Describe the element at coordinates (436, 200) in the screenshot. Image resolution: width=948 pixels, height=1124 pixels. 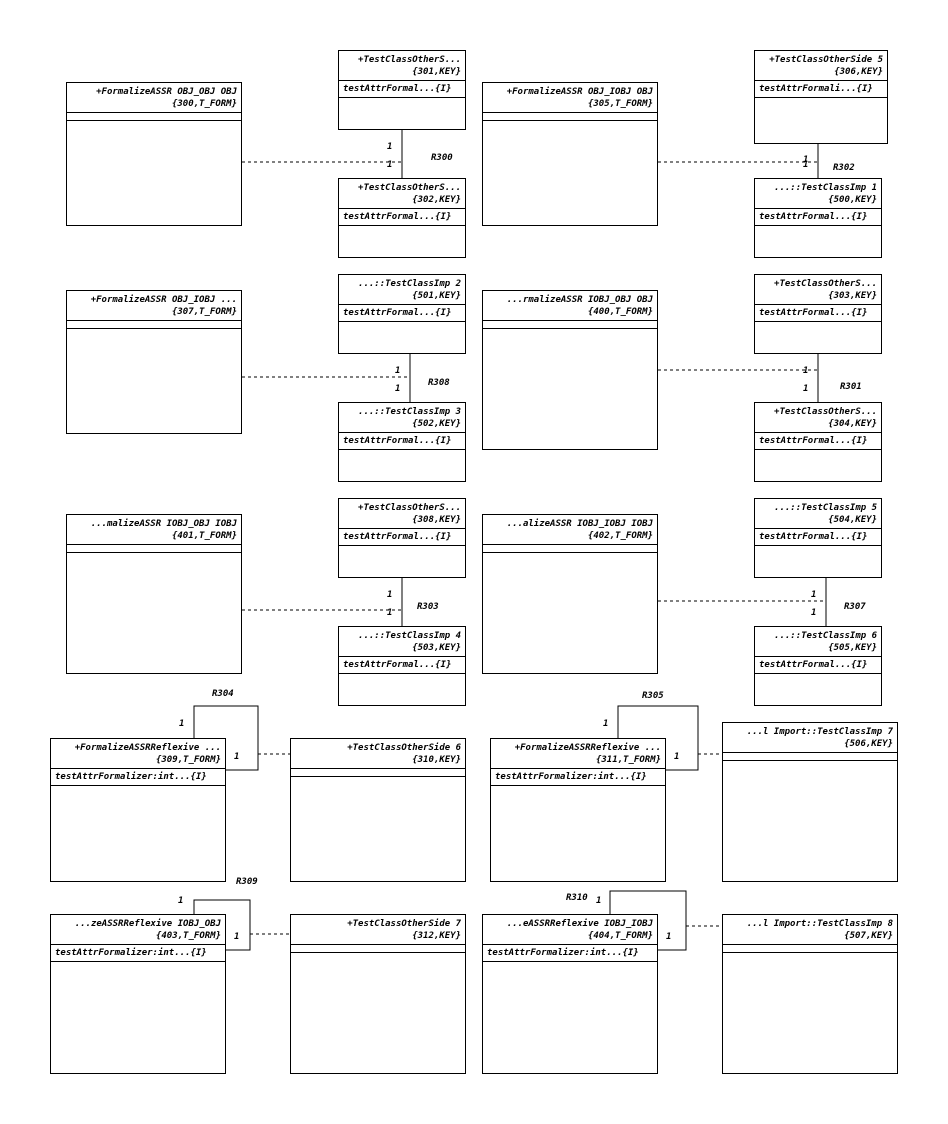
I see `class-key: {302,KEY}` at that location.